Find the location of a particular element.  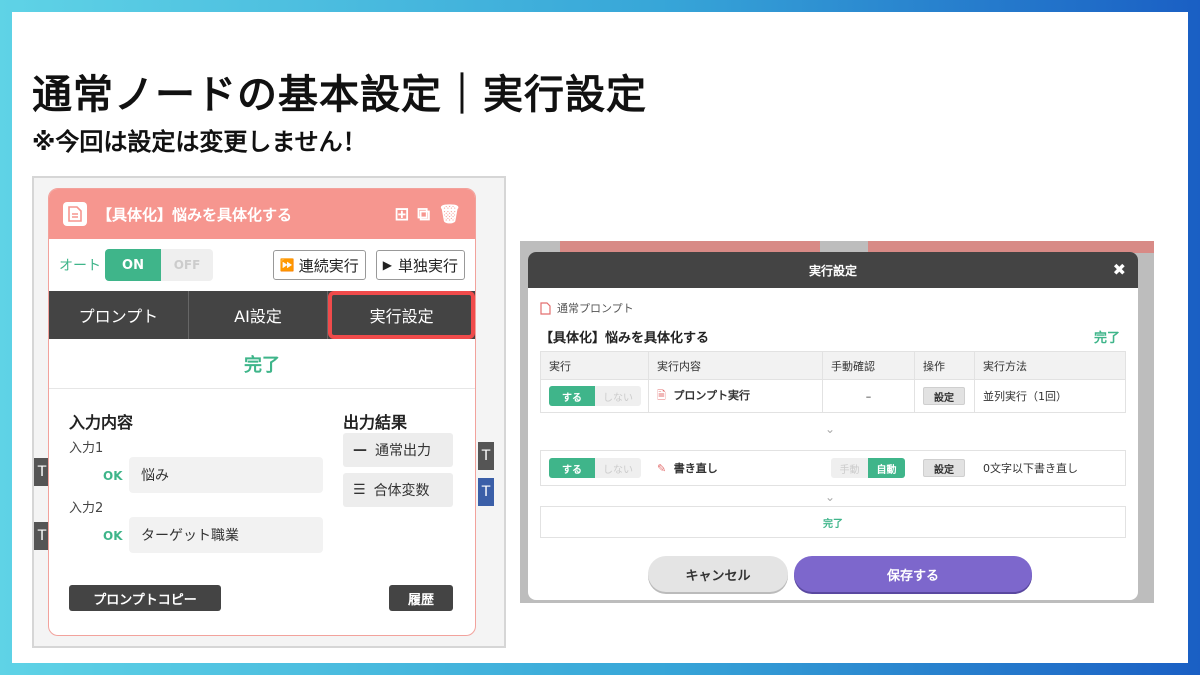

node-tabs: プロンプト AI設定 実行設定 is located at coordinates (262, 315).